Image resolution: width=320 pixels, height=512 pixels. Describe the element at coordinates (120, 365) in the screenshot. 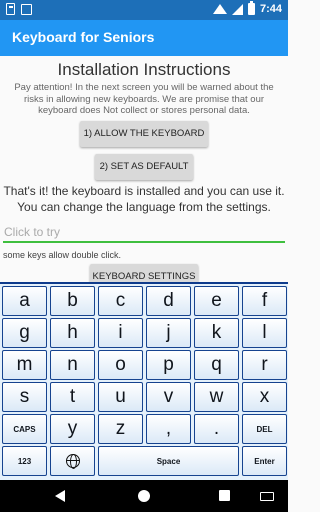

I see `key-o: o` at that location.